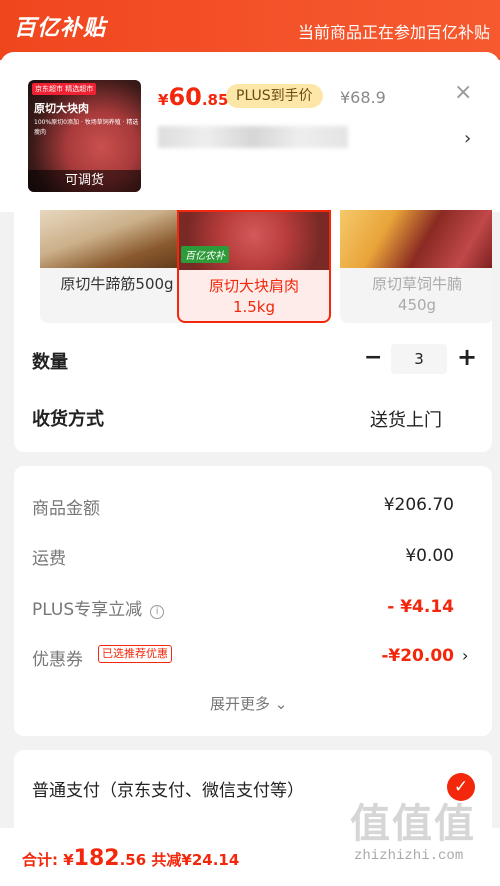  I want to click on order-total: 合计: ¥182.56 共减¥24.14, so click(130, 858).